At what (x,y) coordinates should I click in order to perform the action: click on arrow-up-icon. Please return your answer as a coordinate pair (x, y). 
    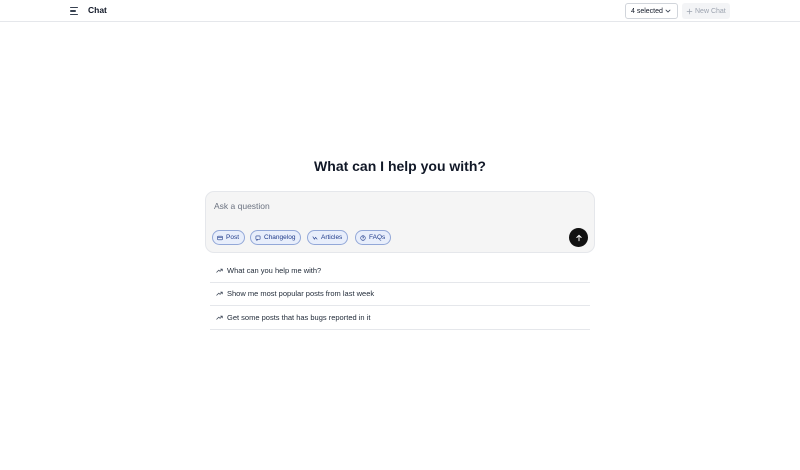
    Looking at the image, I should click on (578, 237).